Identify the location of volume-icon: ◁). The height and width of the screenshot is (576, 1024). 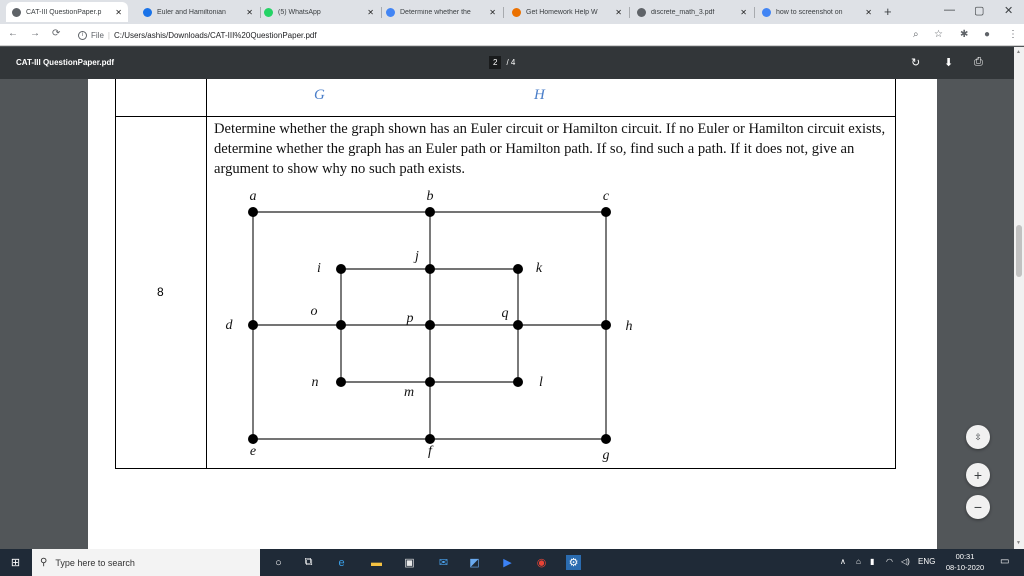
(905, 561).